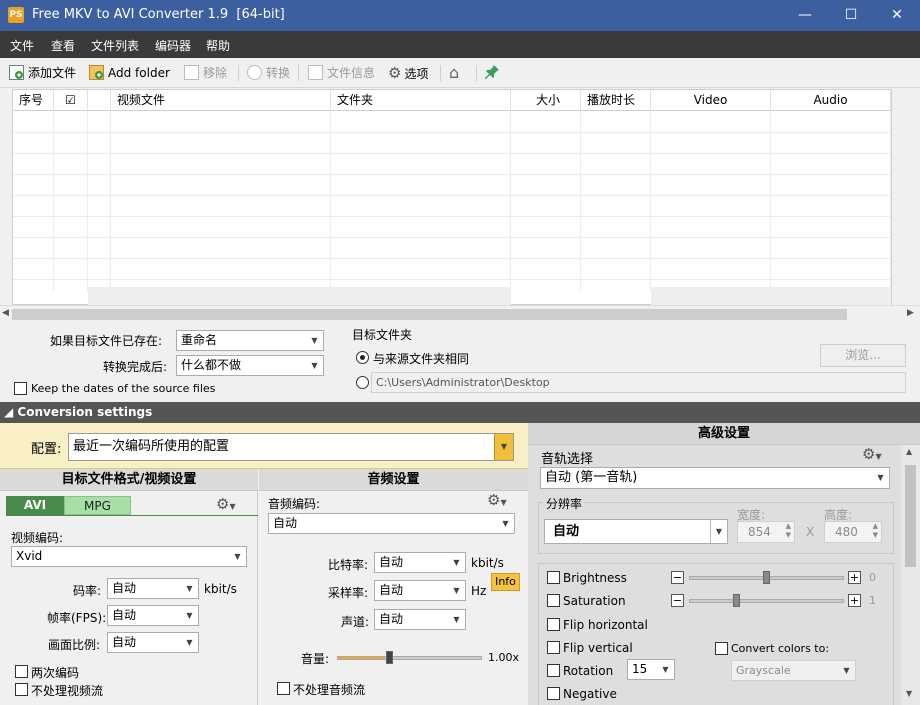 The image size is (920, 705). I want to click on menu-file-list: 文件列表, so click(115, 45).